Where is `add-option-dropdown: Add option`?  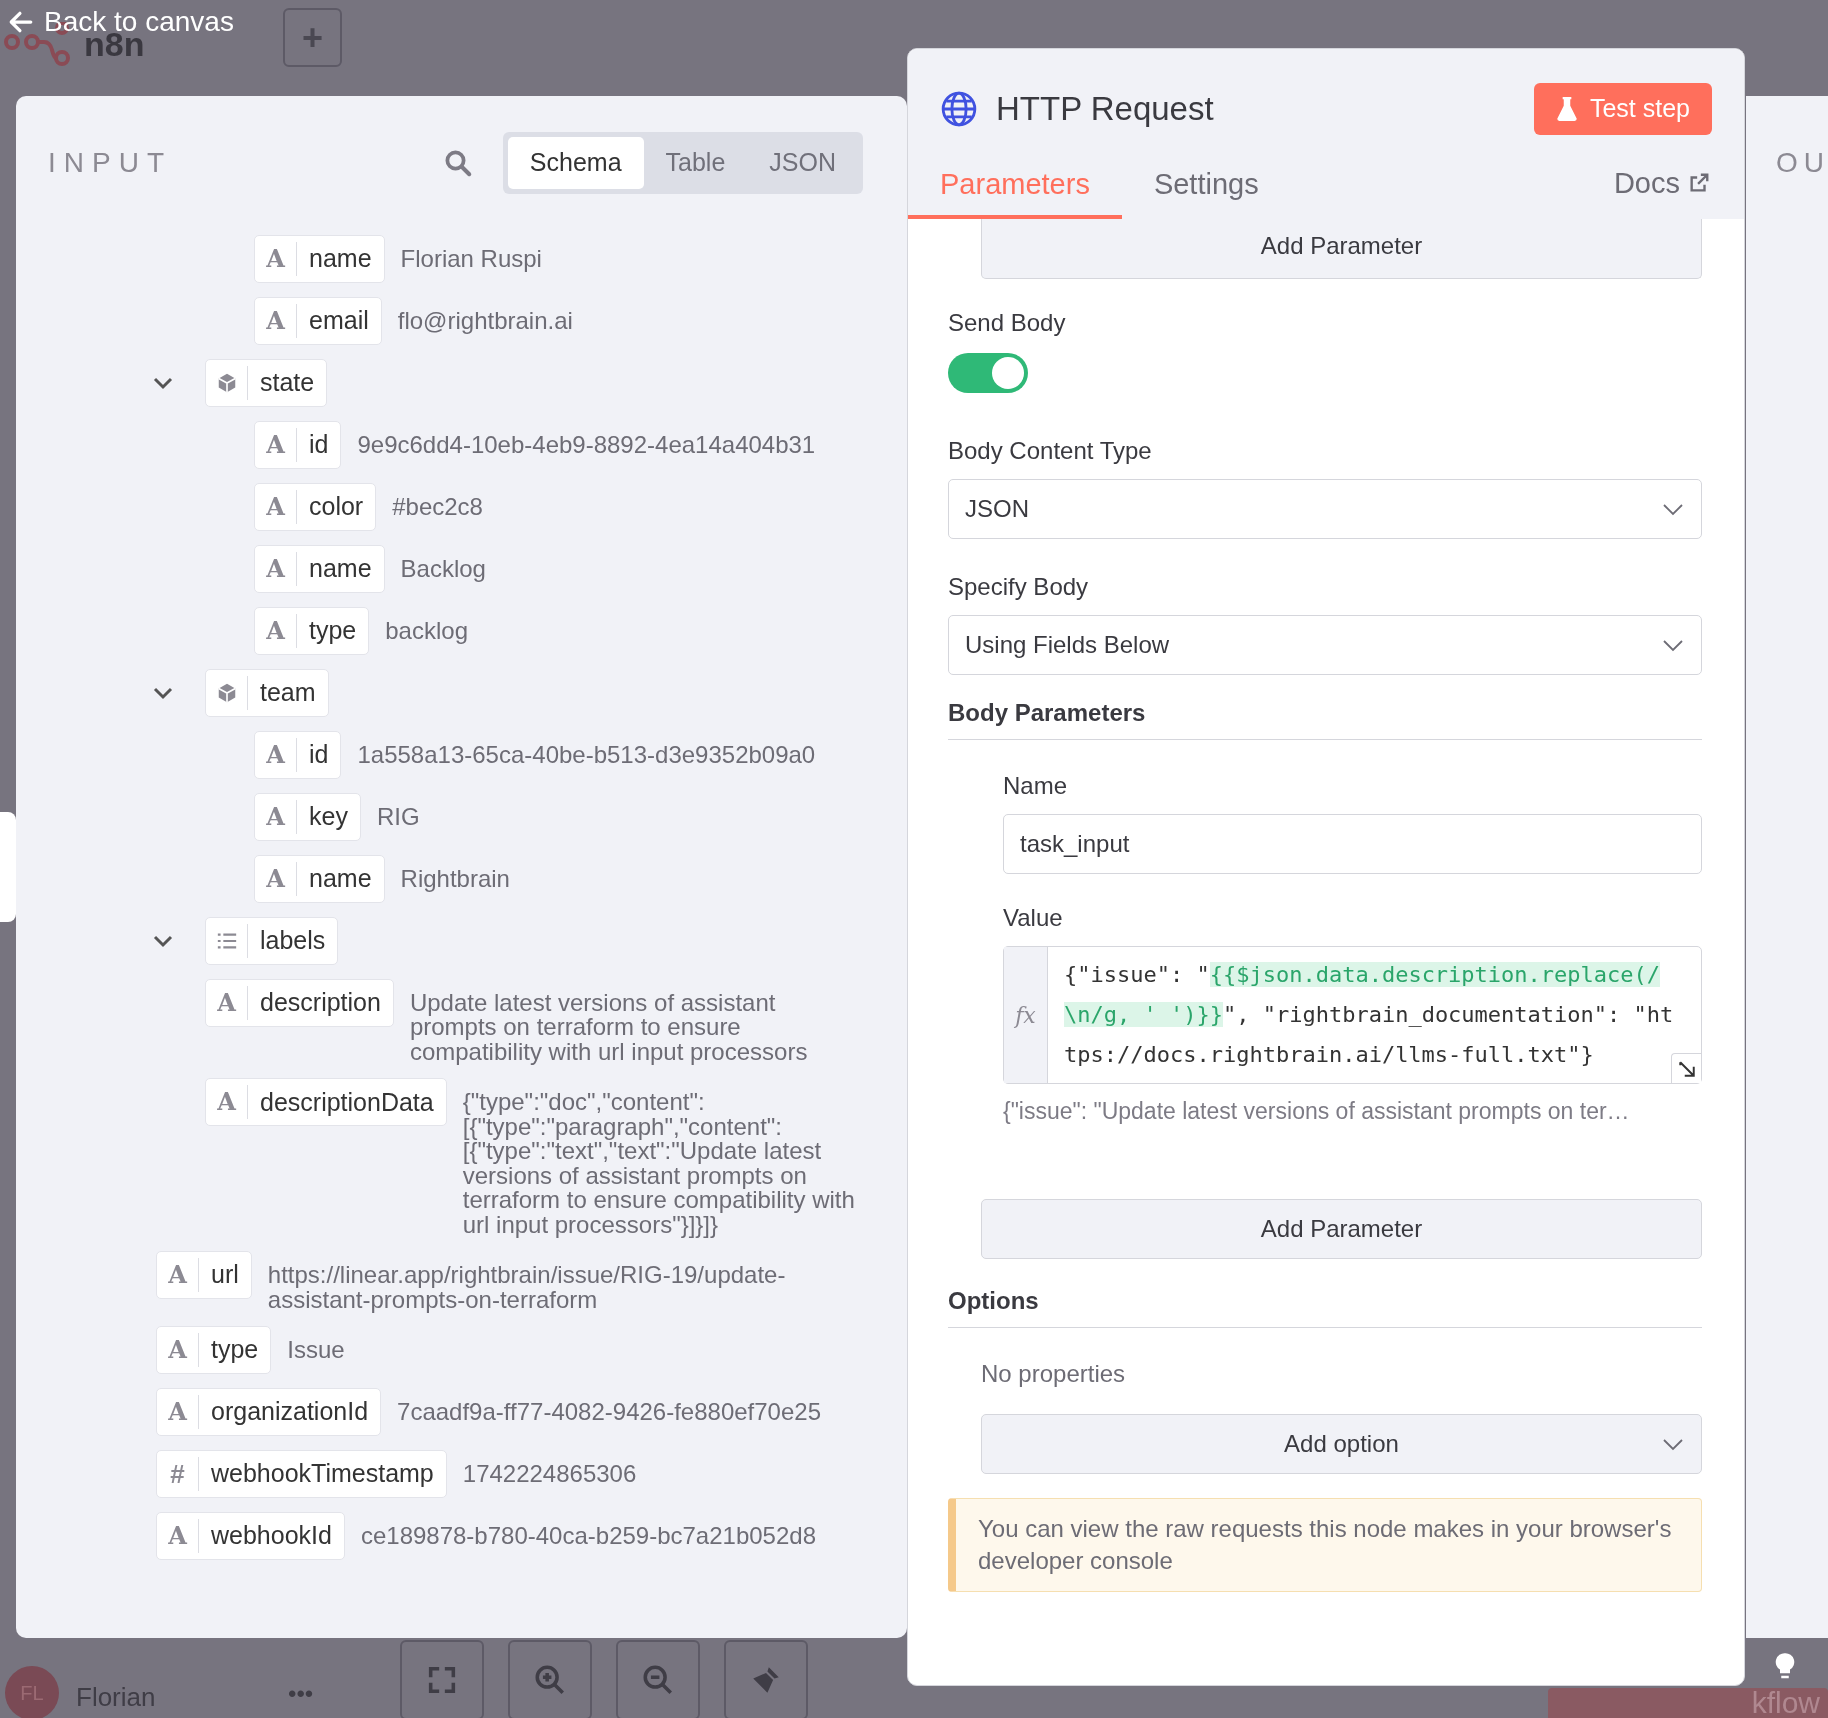 add-option-dropdown: Add option is located at coordinates (1341, 1443).